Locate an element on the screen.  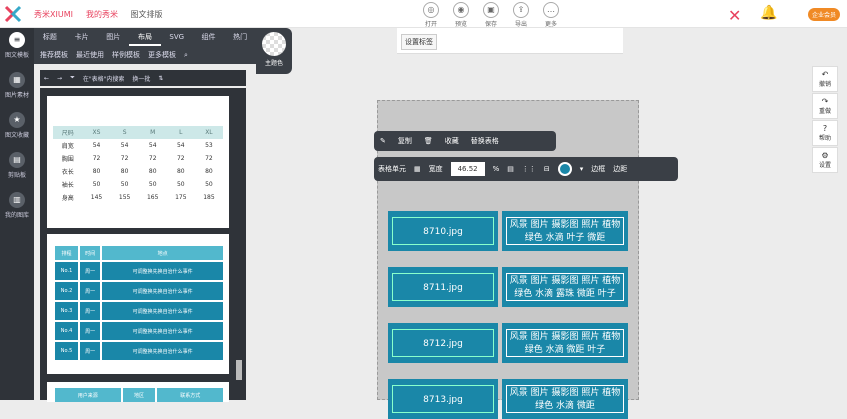
tab-hot: 热门 is located at coordinates (240, 37).